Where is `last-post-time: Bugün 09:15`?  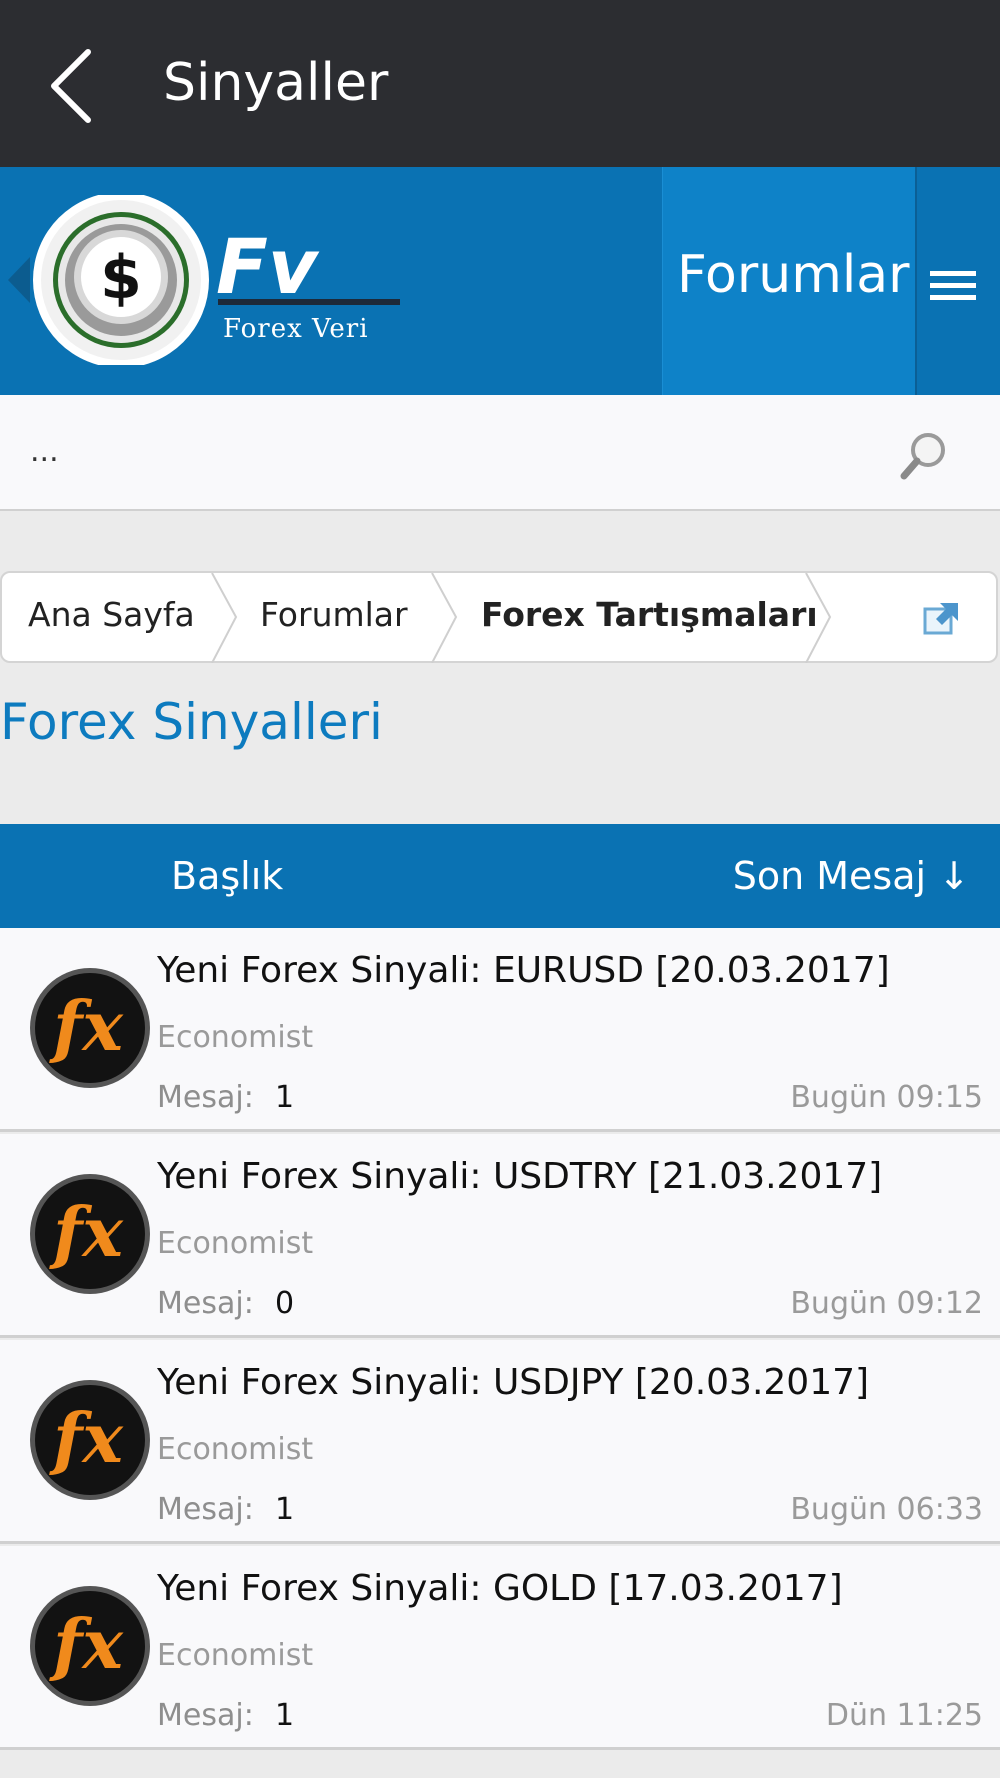
last-post-time: Bugün 09:15 is located at coordinates (886, 1097).